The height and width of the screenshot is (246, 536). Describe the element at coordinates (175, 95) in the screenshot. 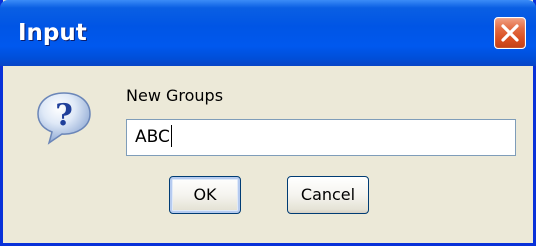

I see `prompt-label: New Groups` at that location.